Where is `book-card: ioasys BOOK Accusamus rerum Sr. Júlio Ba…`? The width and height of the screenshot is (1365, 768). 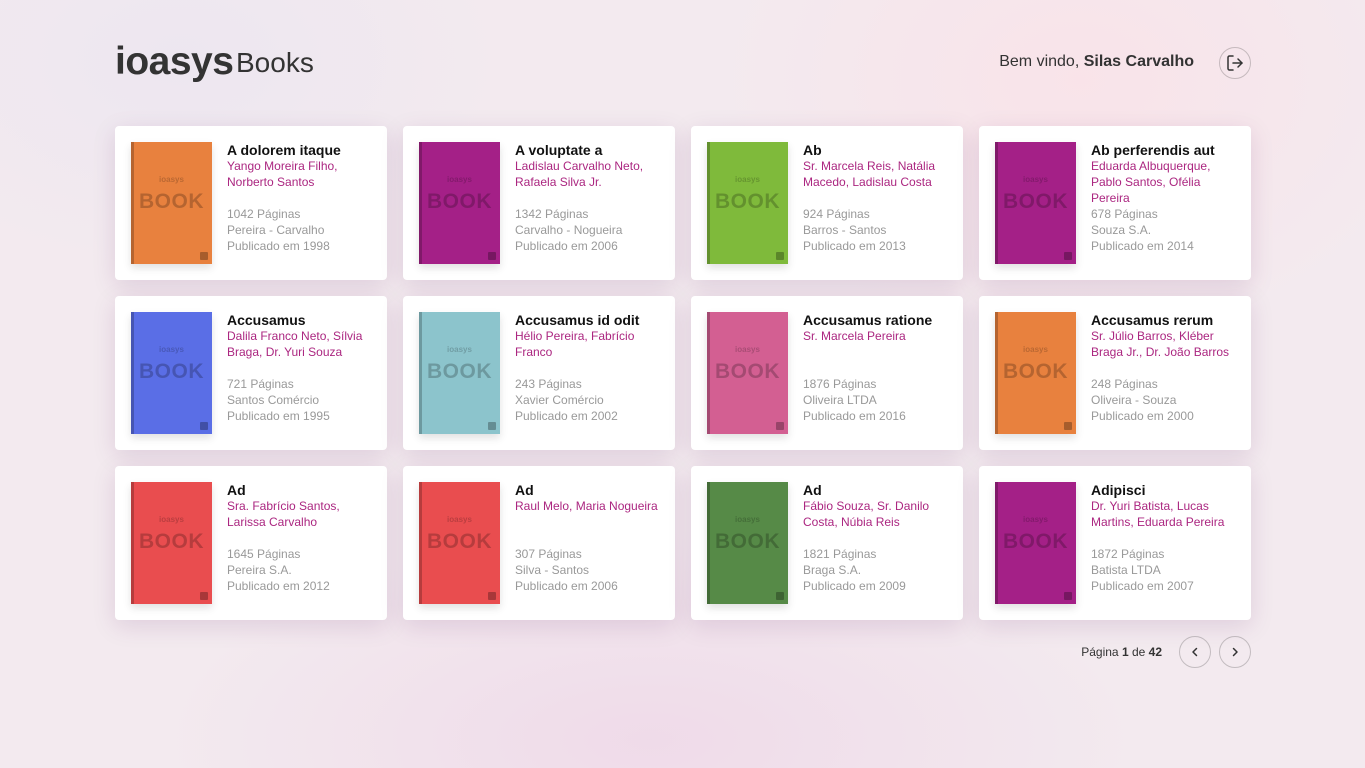 book-card: ioasys BOOK Accusamus rerum Sr. Júlio Ba… is located at coordinates (1115, 373).